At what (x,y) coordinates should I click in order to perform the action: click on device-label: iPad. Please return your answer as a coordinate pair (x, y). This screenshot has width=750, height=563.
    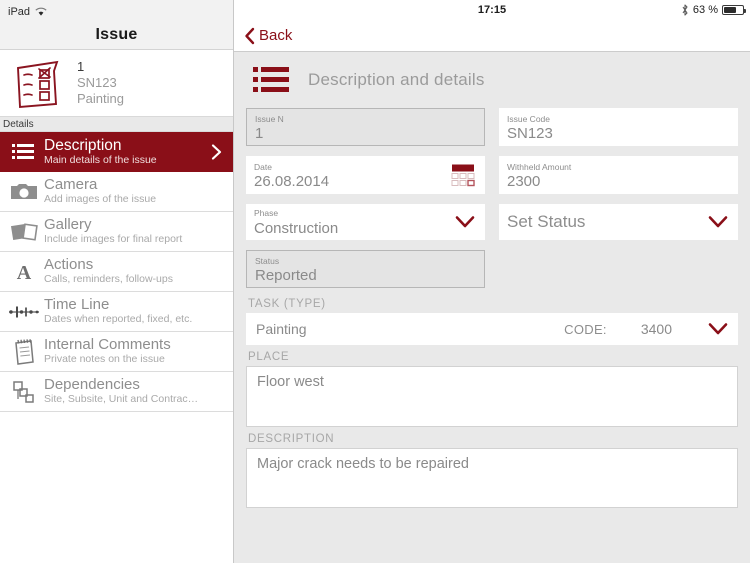
    Looking at the image, I should click on (19, 11).